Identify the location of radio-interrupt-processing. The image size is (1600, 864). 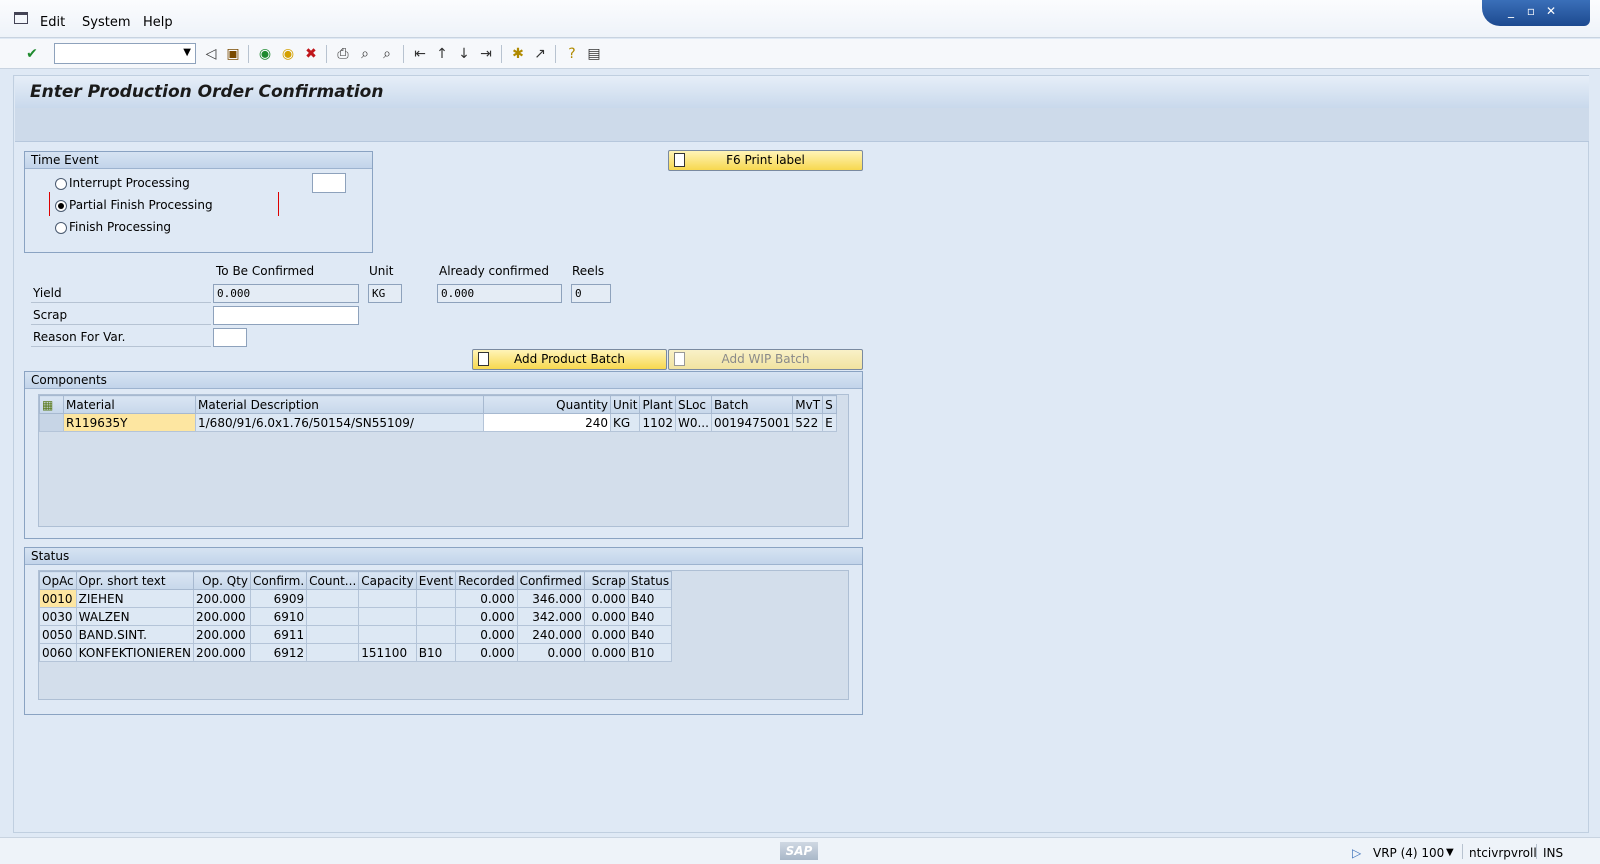
(61, 184).